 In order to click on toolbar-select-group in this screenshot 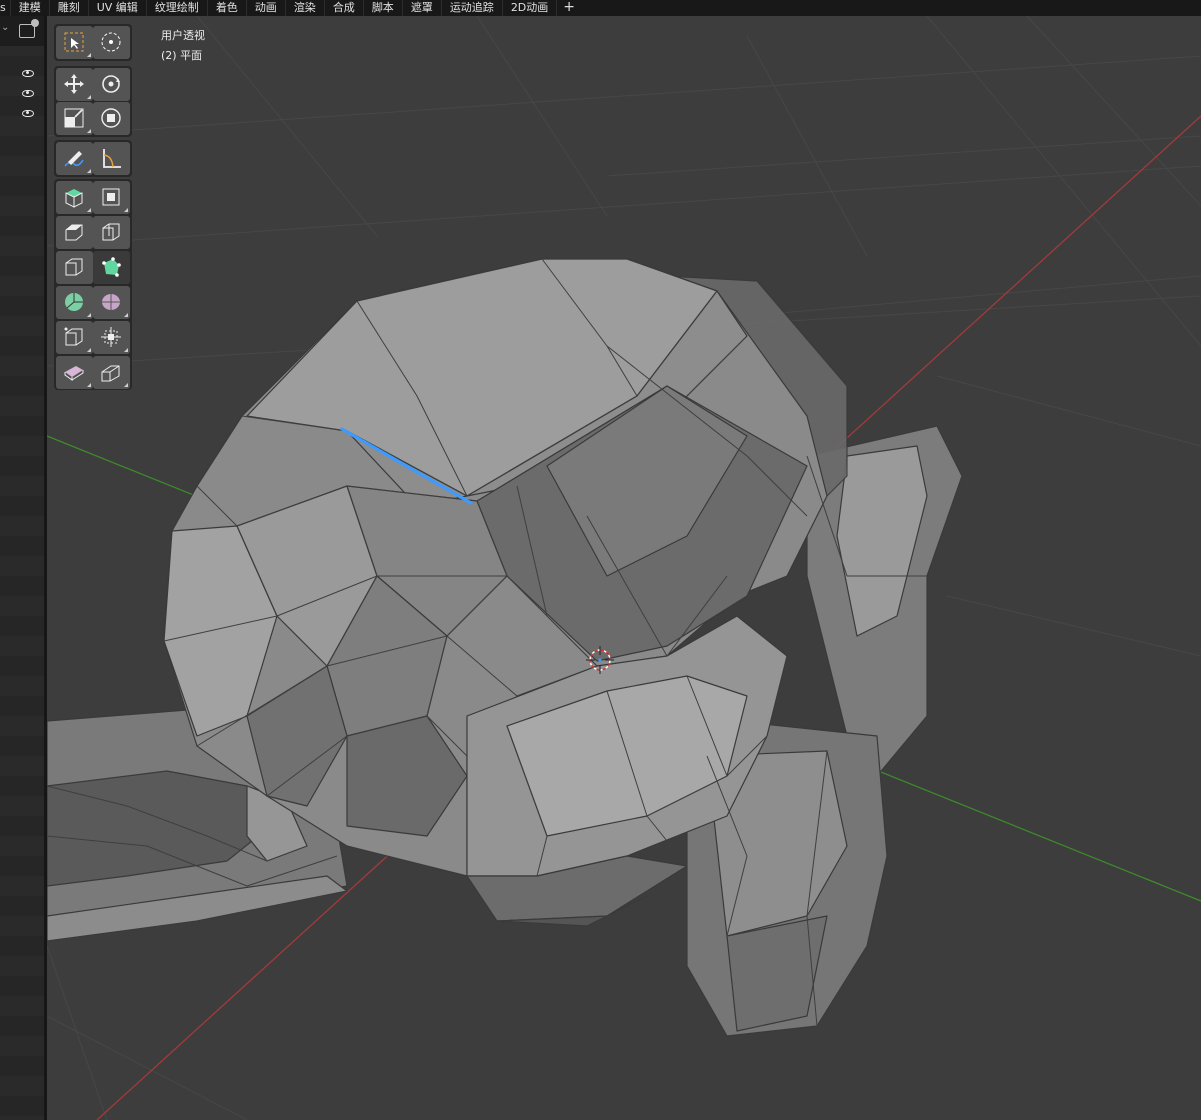, I will do `click(93, 42)`.